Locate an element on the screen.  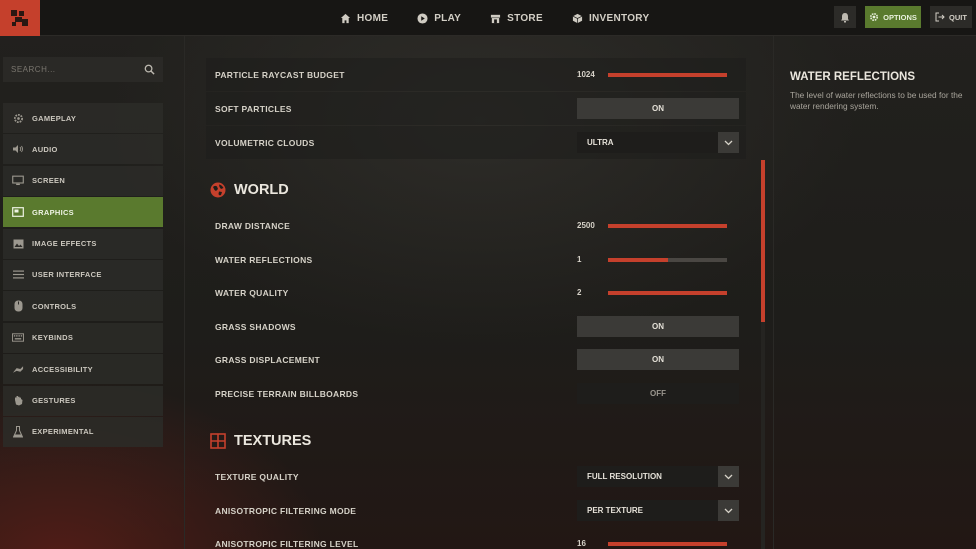
main-nav: HOME PLAY STORE INVENTORY is located at coordinates (509, 18).